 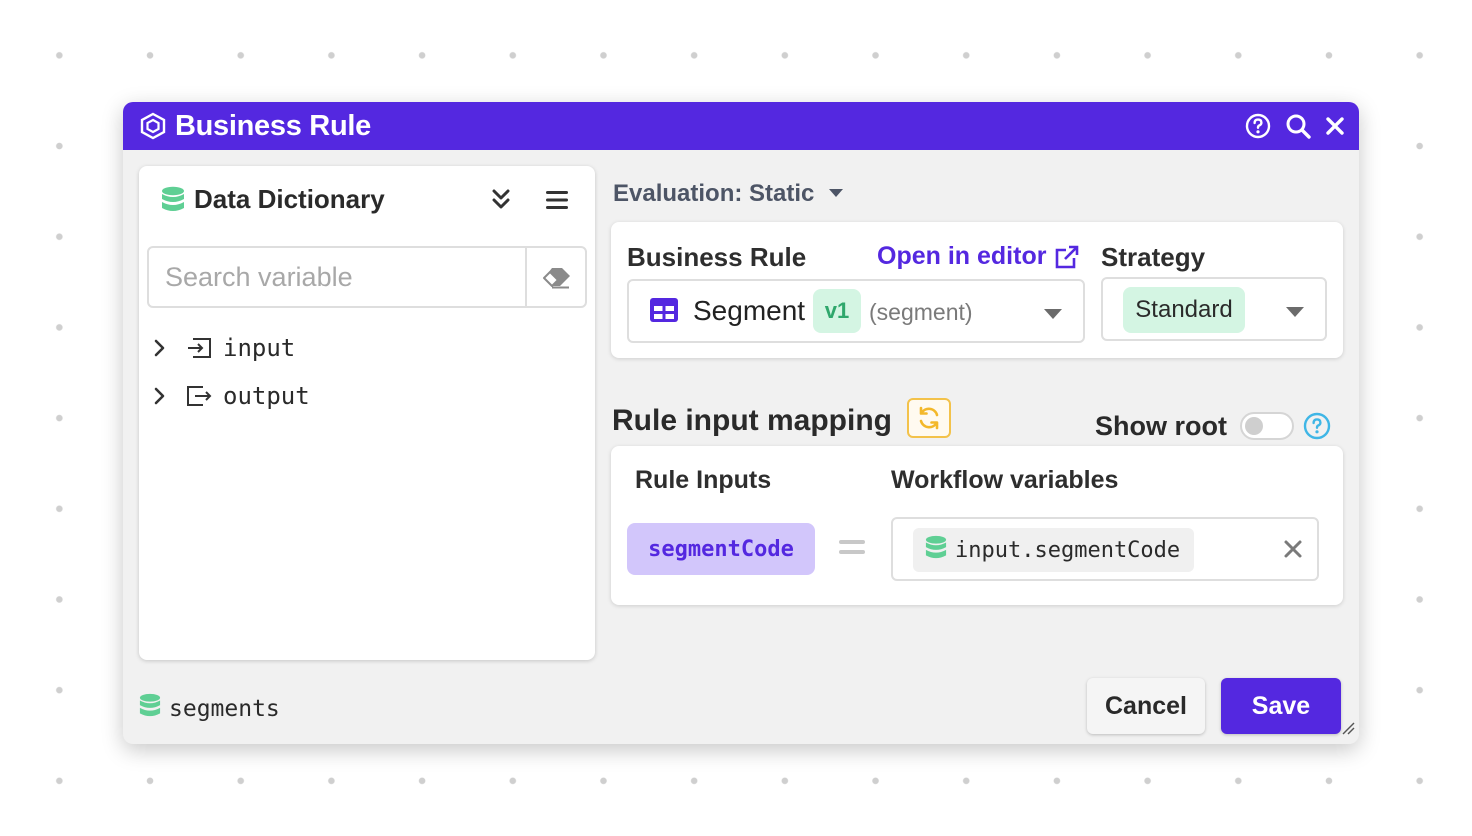 I want to click on help-circle-icon, so click(x=1317, y=428).